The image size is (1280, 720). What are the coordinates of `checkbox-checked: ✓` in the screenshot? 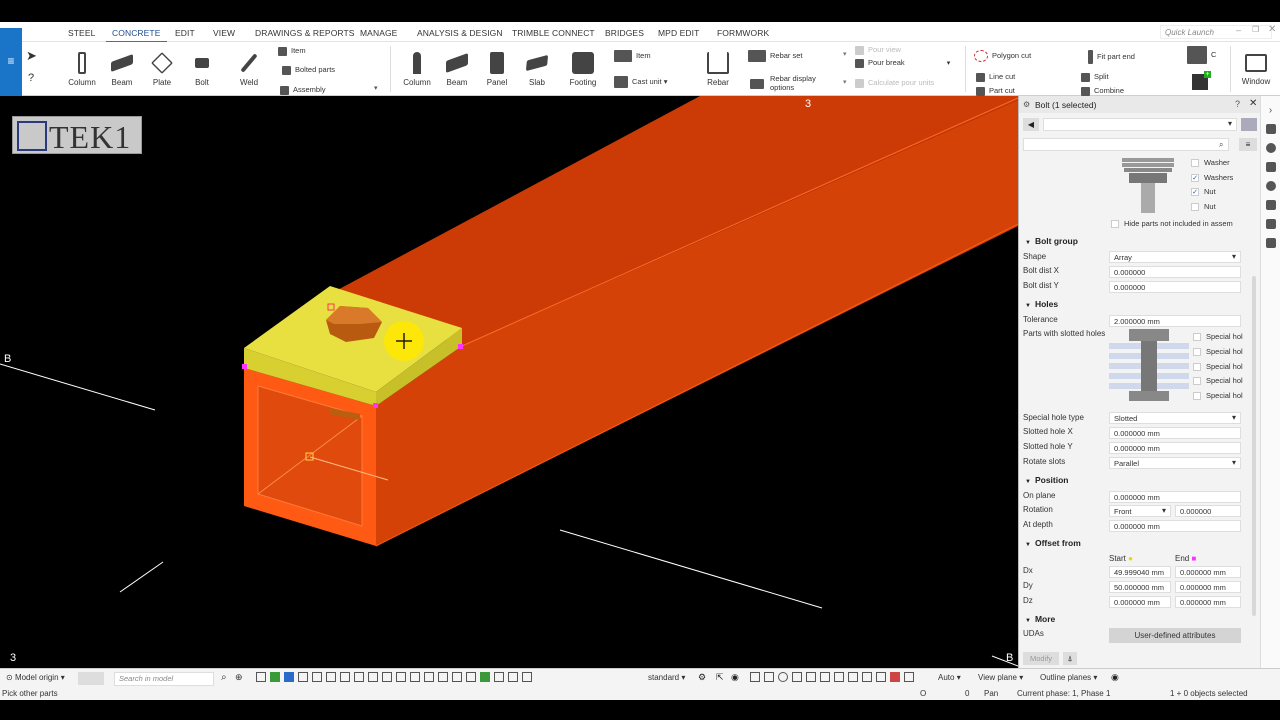 It's located at (1195, 192).